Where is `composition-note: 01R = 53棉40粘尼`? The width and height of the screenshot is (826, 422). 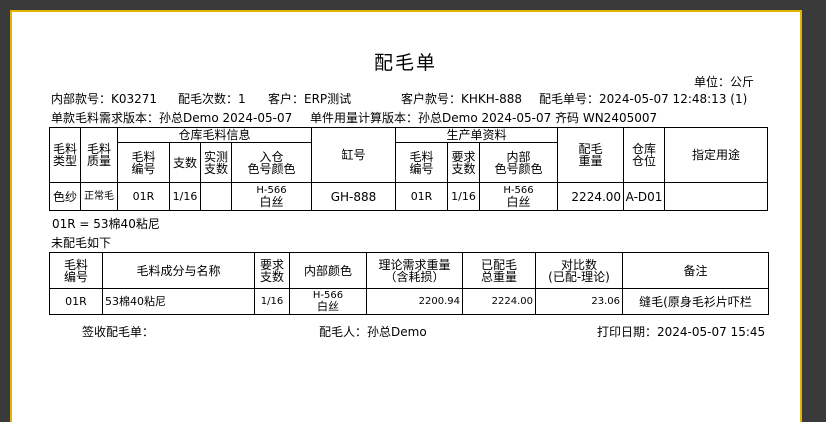
composition-note: 01R = 53棉40粘尼 is located at coordinates (106, 224).